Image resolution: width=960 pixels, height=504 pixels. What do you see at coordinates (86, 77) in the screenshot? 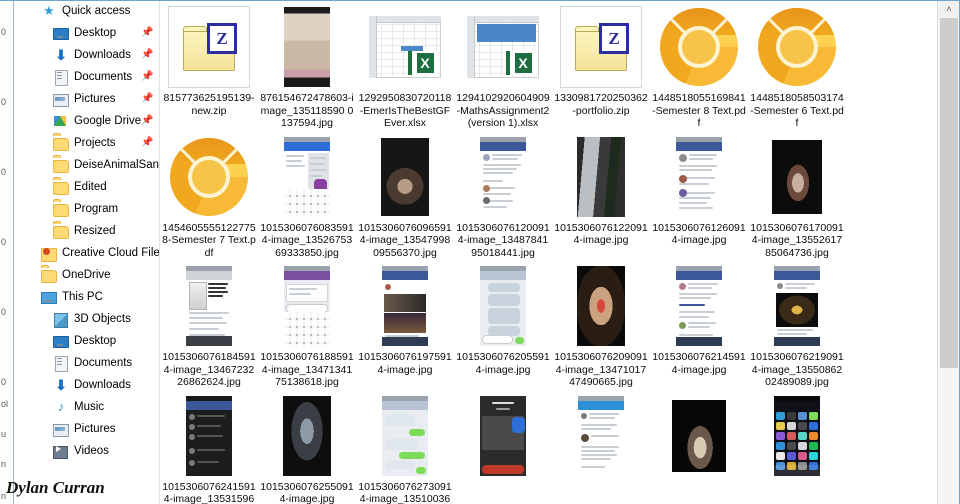
I see `sidebar-item-documents: Documents 📌` at bounding box center [86, 77].